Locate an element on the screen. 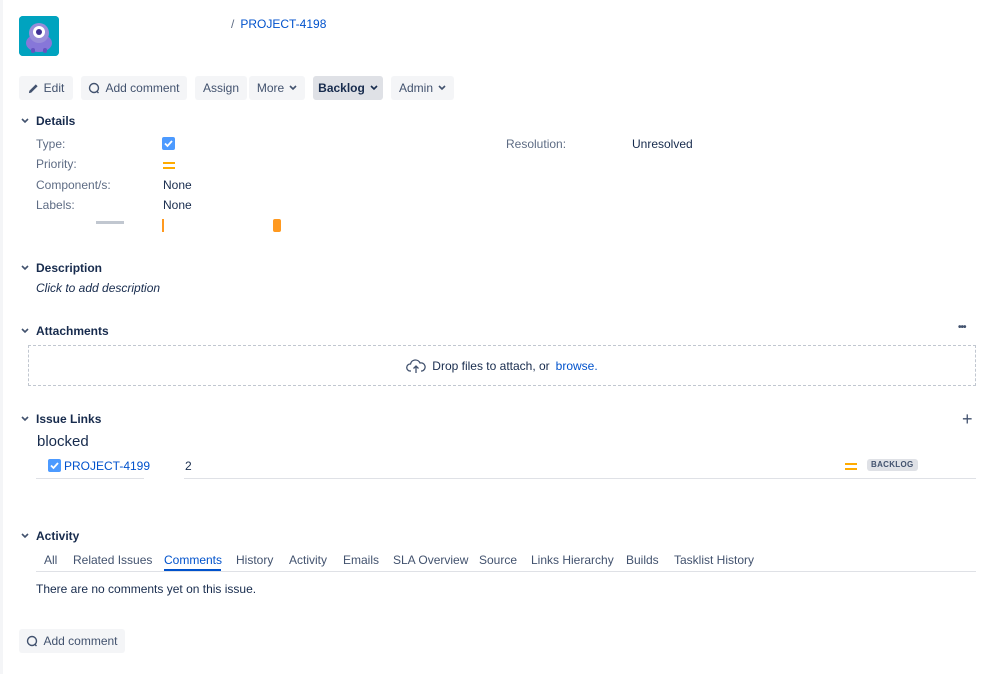 The width and height of the screenshot is (998, 674). tabs-divider is located at coordinates (506, 571).